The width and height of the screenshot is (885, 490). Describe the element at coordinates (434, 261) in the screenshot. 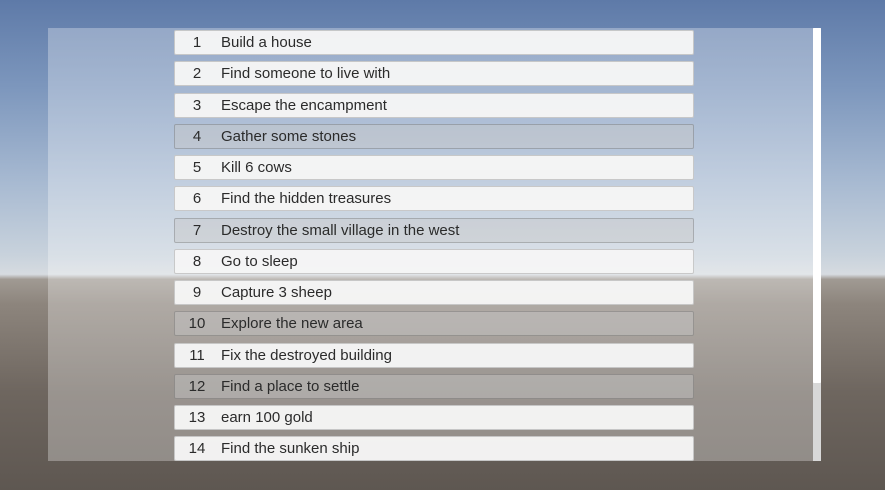

I see `quest-row: 8 Go to sleep` at that location.